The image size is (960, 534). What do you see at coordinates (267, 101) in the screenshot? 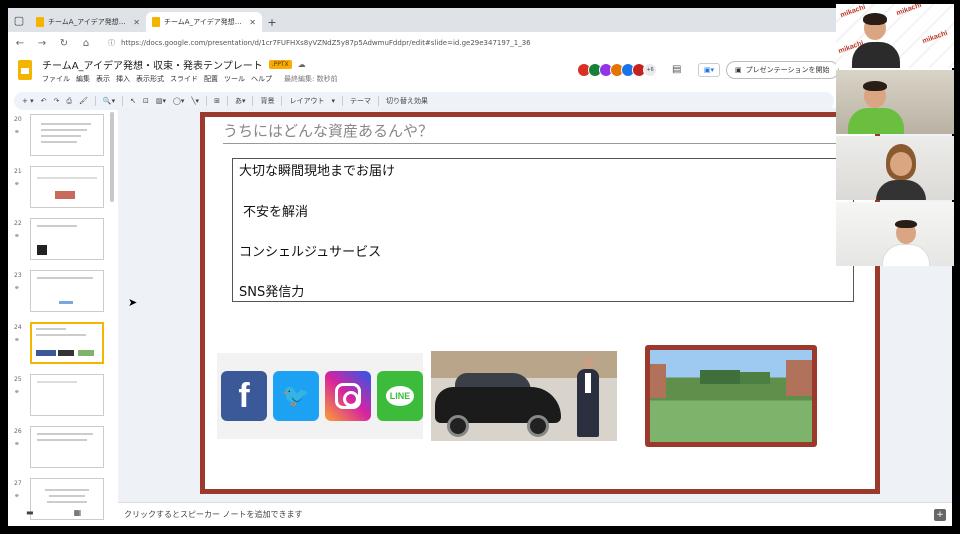
I see `background-button: 背景` at bounding box center [267, 101].